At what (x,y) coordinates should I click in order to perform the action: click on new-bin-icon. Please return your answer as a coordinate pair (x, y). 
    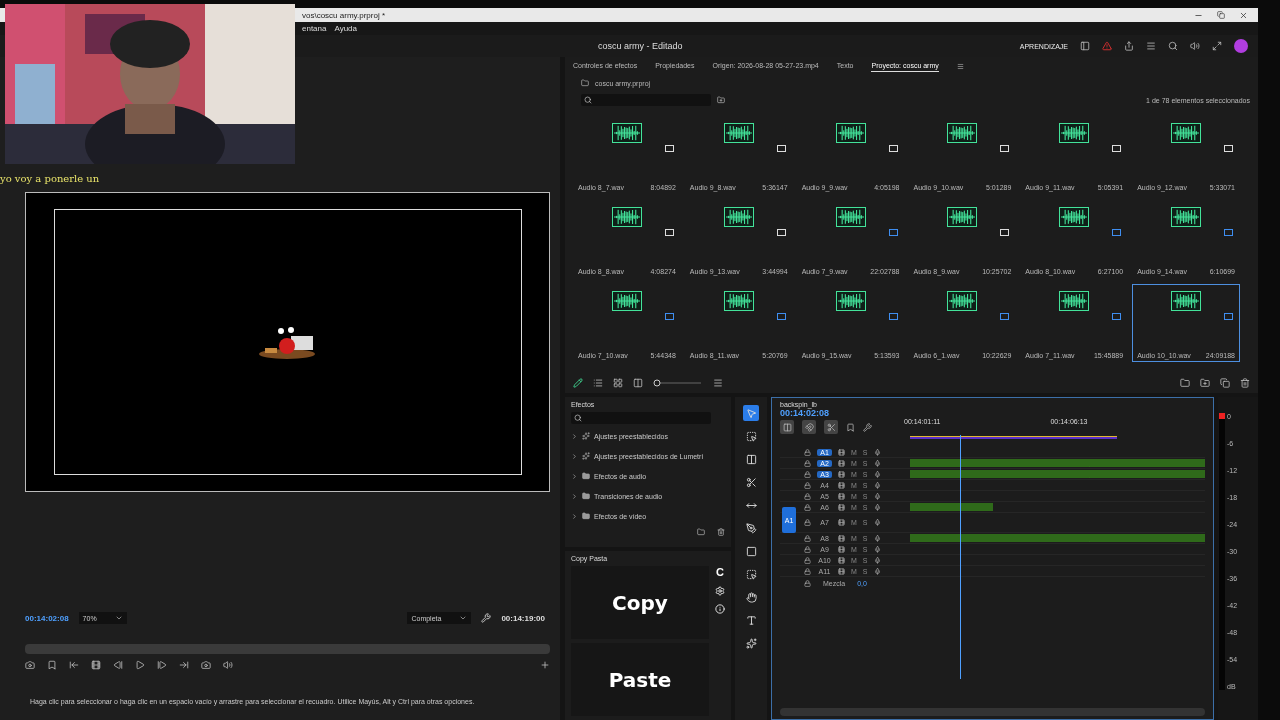
    Looking at the image, I should click on (1205, 383).